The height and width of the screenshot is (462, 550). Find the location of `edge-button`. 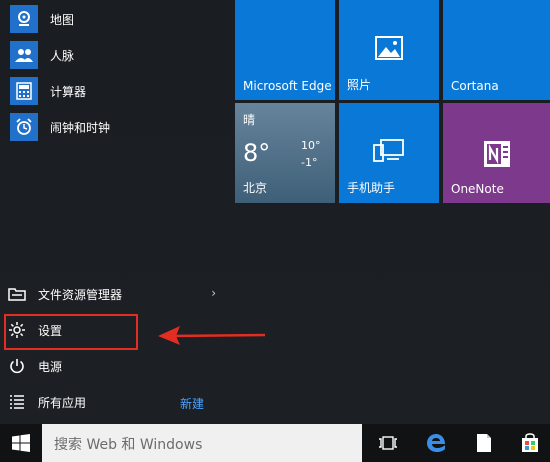

edge-button is located at coordinates (436, 443).